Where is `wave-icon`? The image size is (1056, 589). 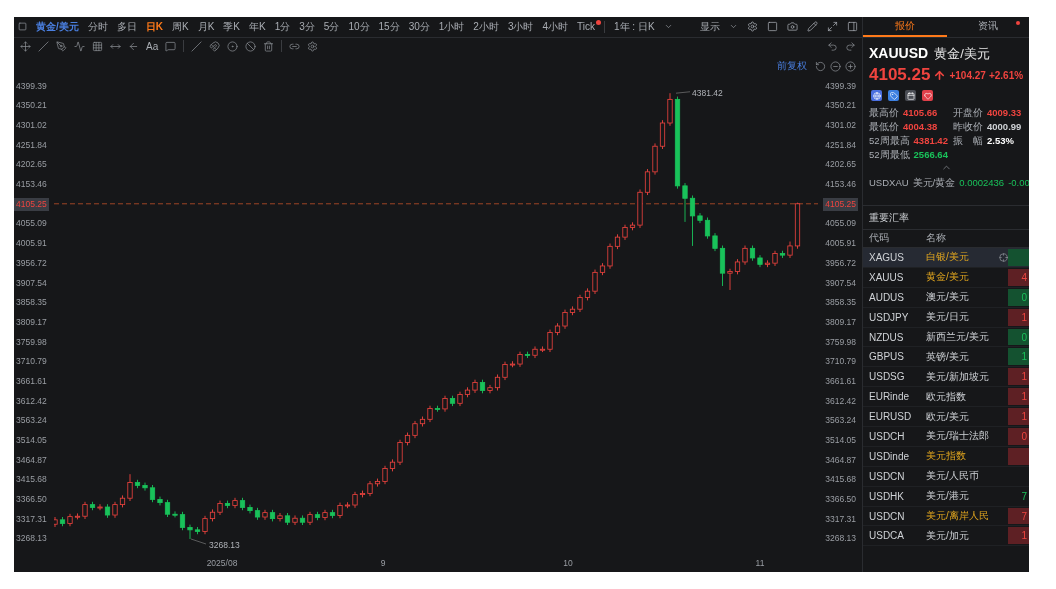
wave-icon is located at coordinates (79, 46).